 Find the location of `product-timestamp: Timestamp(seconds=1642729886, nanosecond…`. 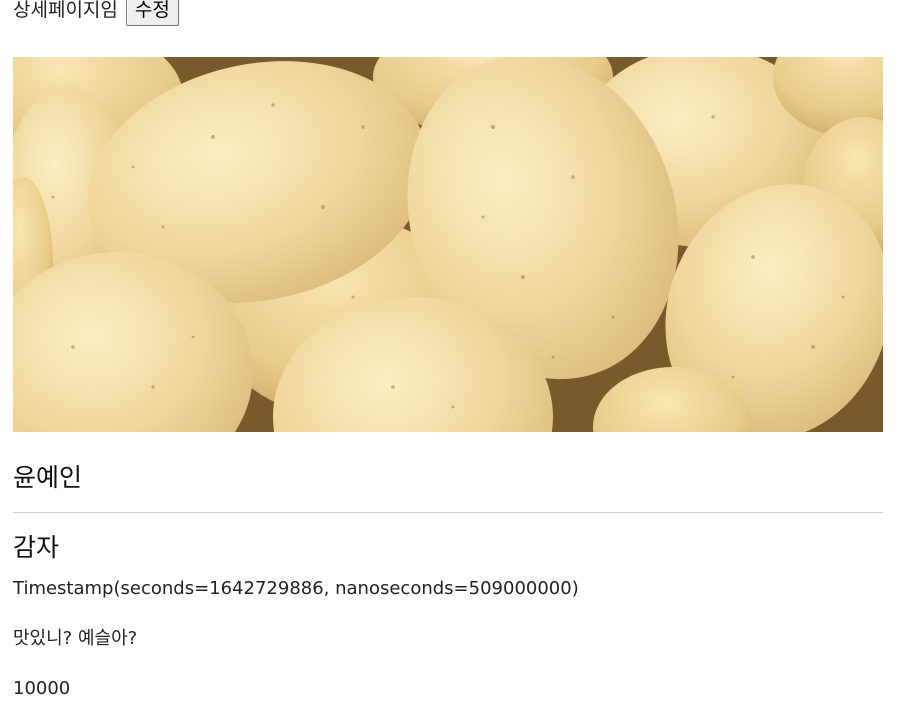

product-timestamp: Timestamp(seconds=1642729886, nanosecond… is located at coordinates (296, 588).